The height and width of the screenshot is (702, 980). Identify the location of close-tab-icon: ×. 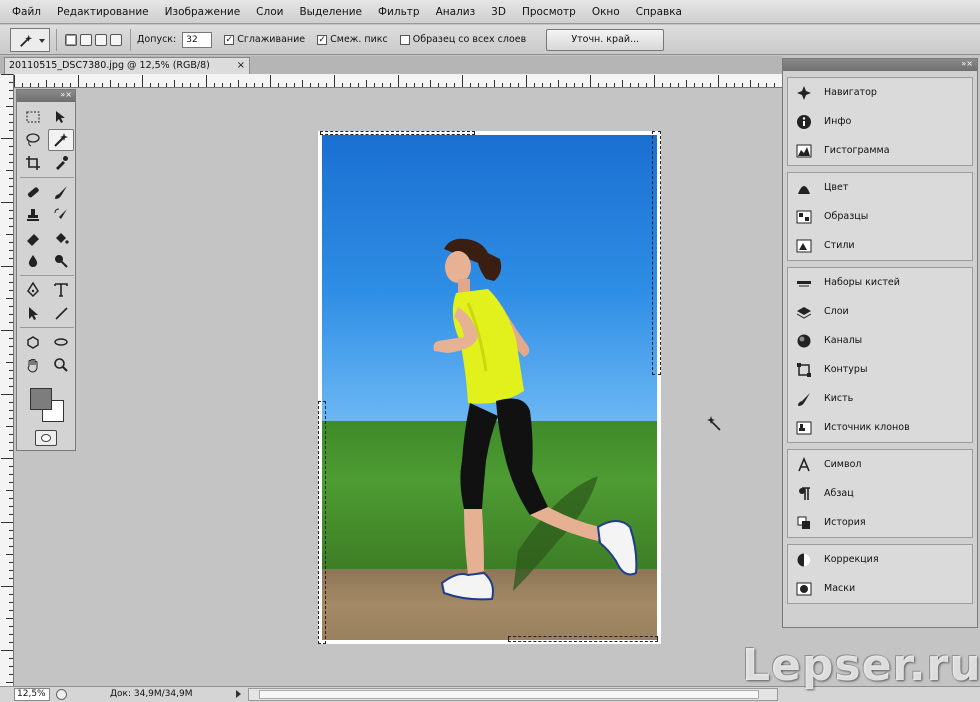
(241, 65).